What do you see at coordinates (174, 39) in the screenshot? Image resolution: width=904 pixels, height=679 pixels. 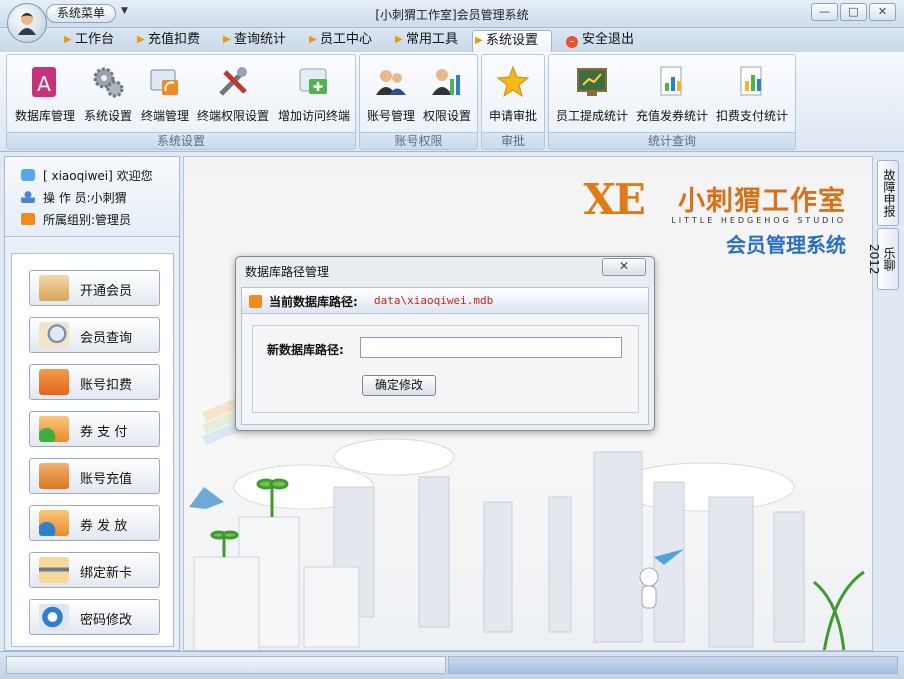 I see `tab-label: 充值扣费` at bounding box center [174, 39].